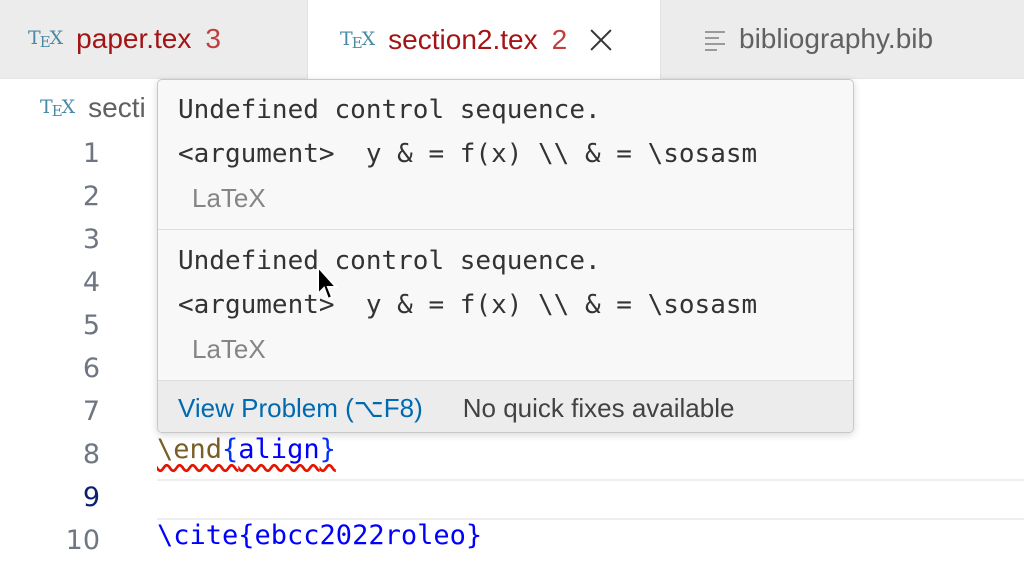 The image size is (1024, 562). Describe the element at coordinates (279, 449) in the screenshot. I see `code-argument: align` at that location.